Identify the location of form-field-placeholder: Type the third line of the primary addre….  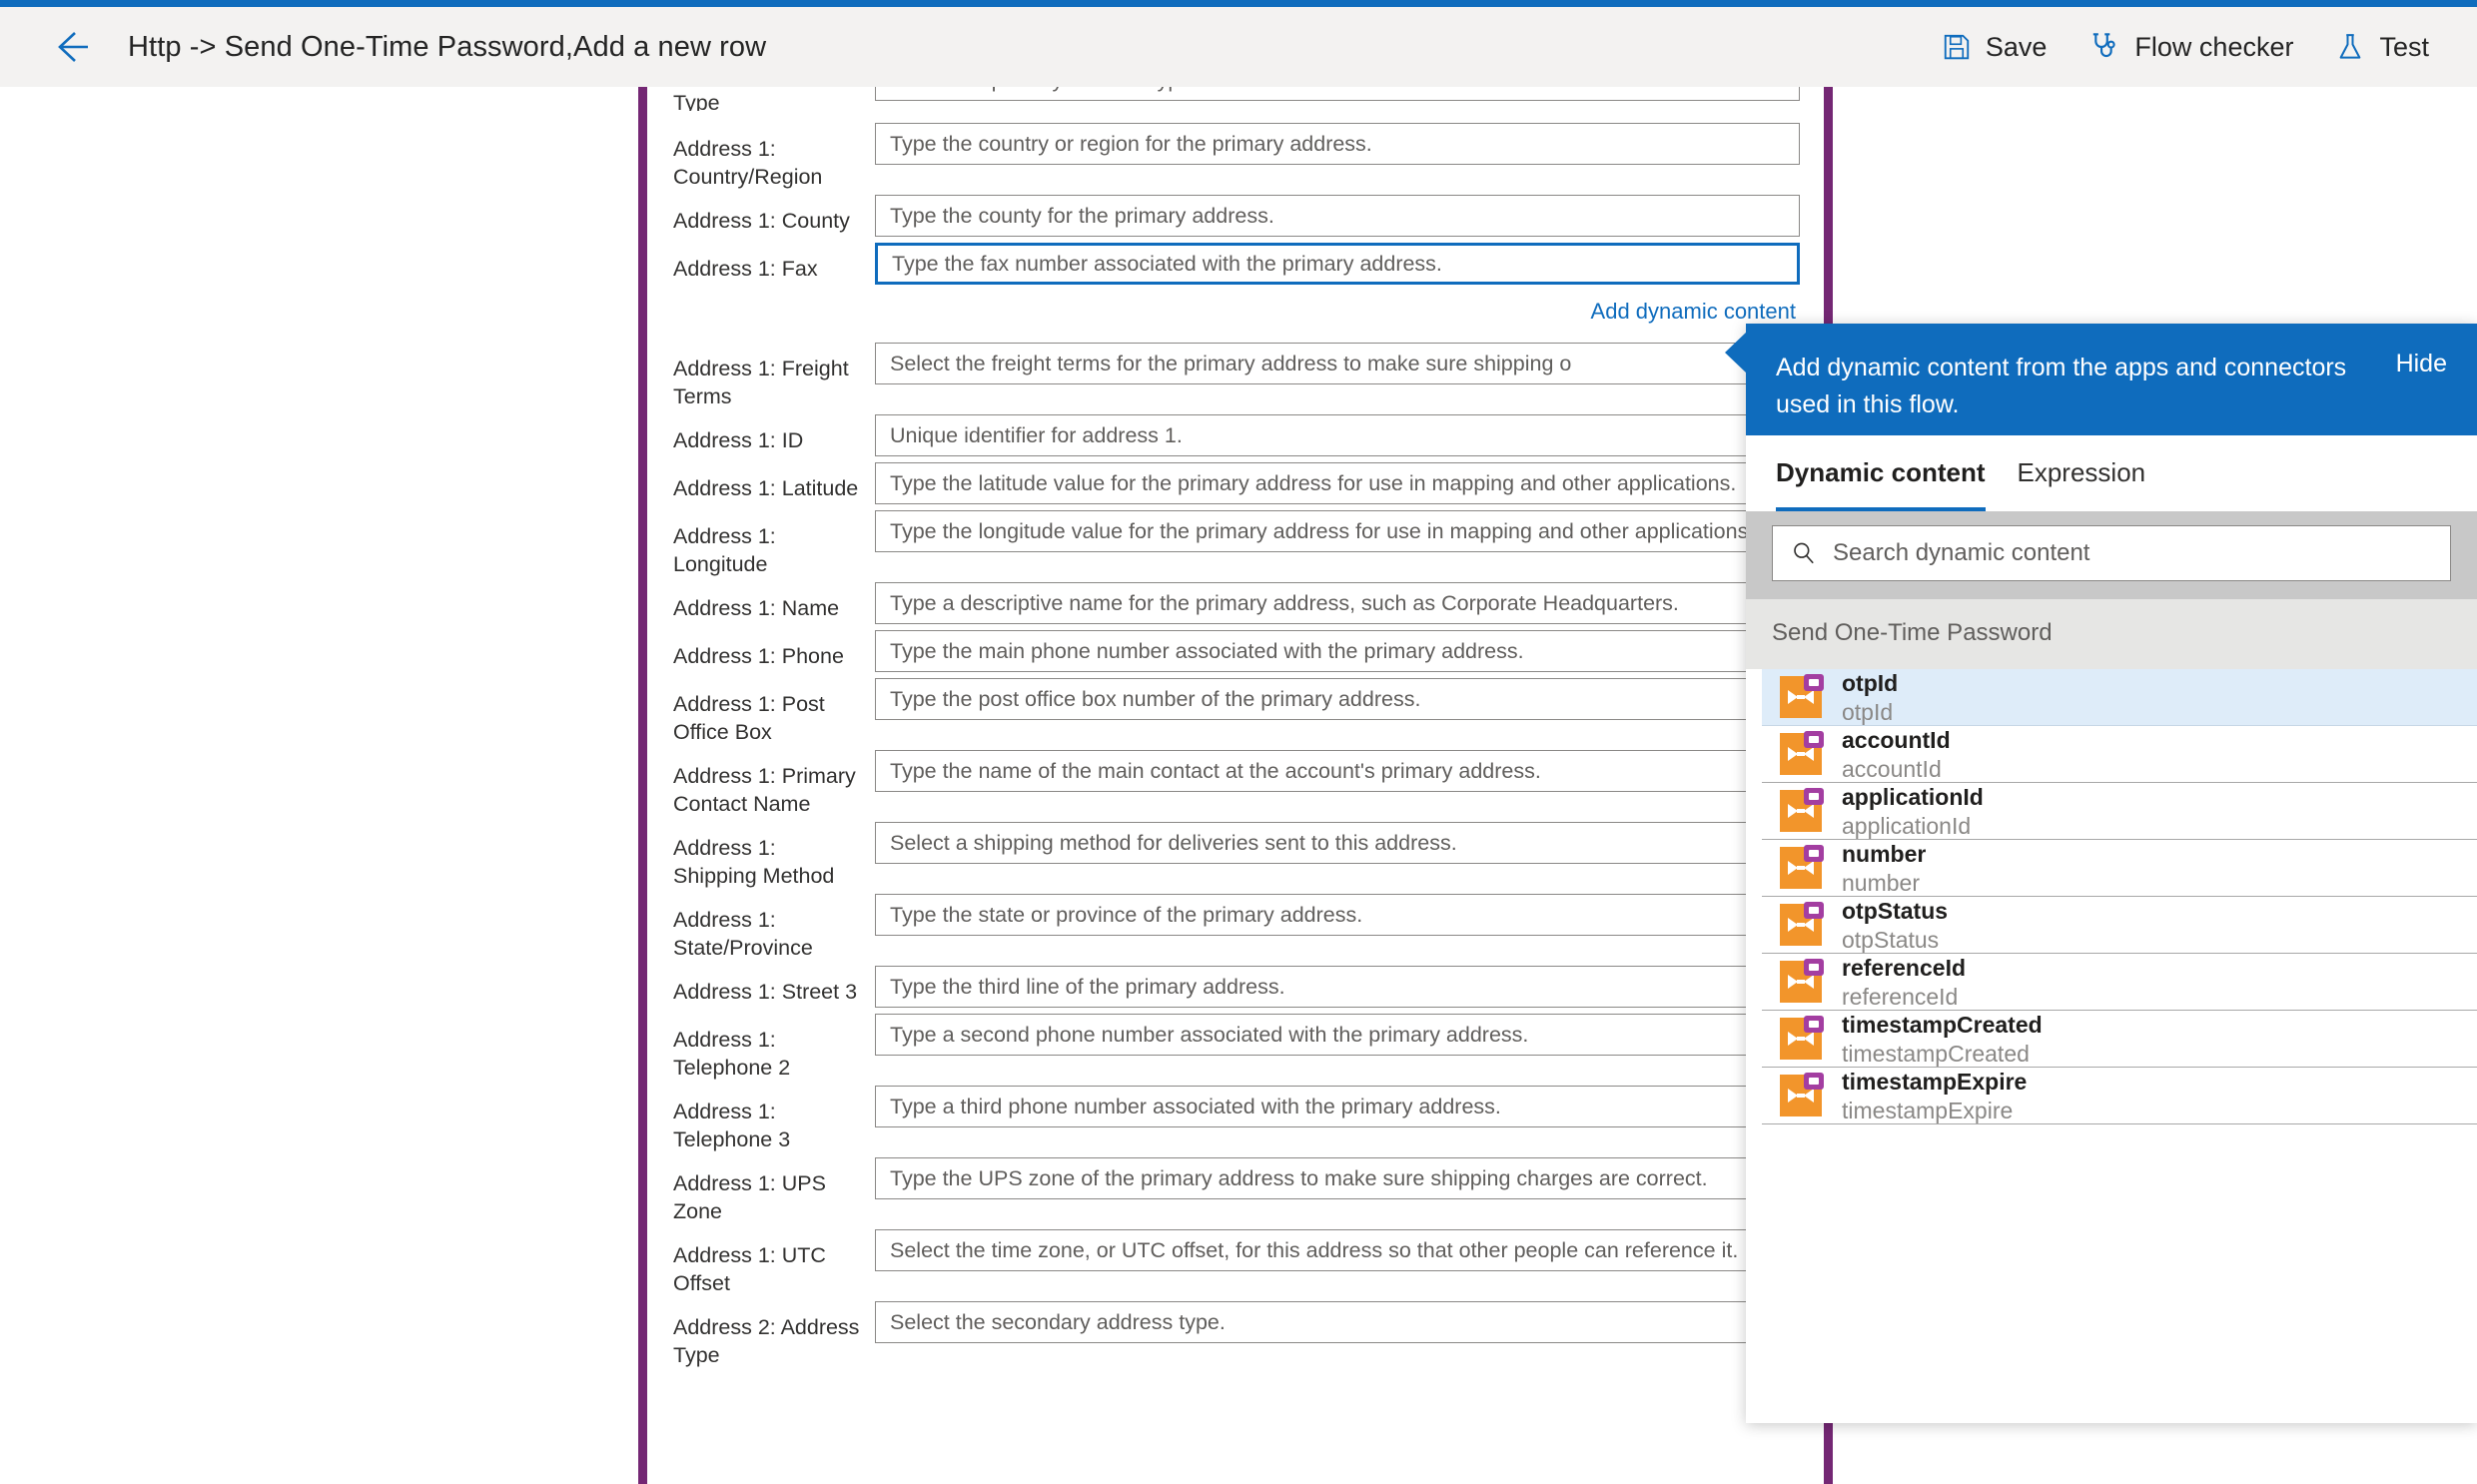
(1087, 986).